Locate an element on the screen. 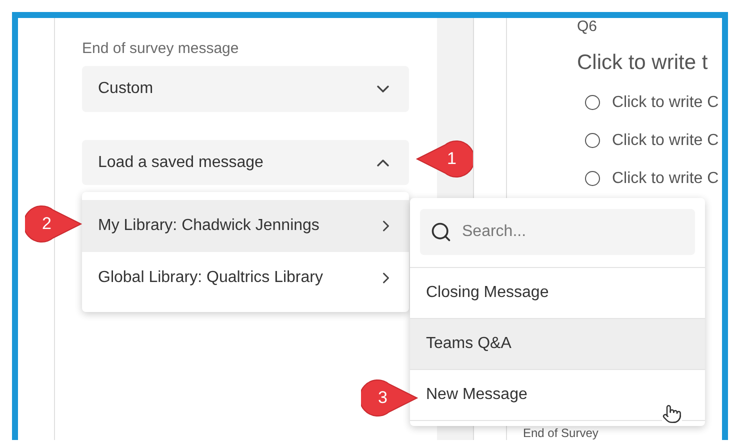  message-select: Custom is located at coordinates (245, 89).